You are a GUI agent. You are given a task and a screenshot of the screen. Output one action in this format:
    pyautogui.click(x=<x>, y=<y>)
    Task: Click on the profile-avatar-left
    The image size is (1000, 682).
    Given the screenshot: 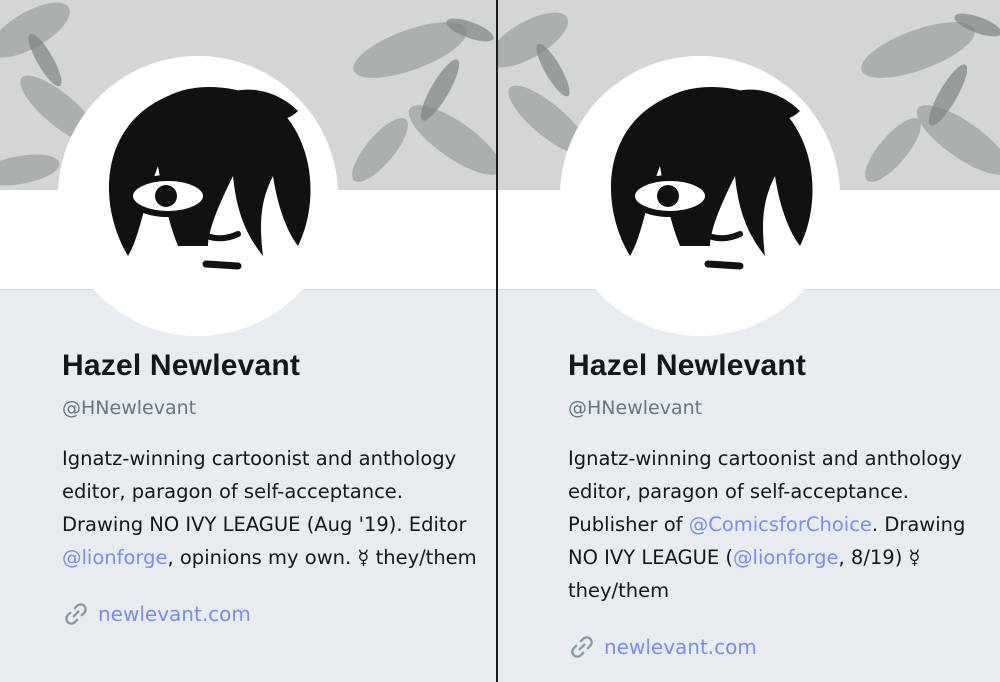 What is the action you would take?
    pyautogui.click(x=198, y=196)
    